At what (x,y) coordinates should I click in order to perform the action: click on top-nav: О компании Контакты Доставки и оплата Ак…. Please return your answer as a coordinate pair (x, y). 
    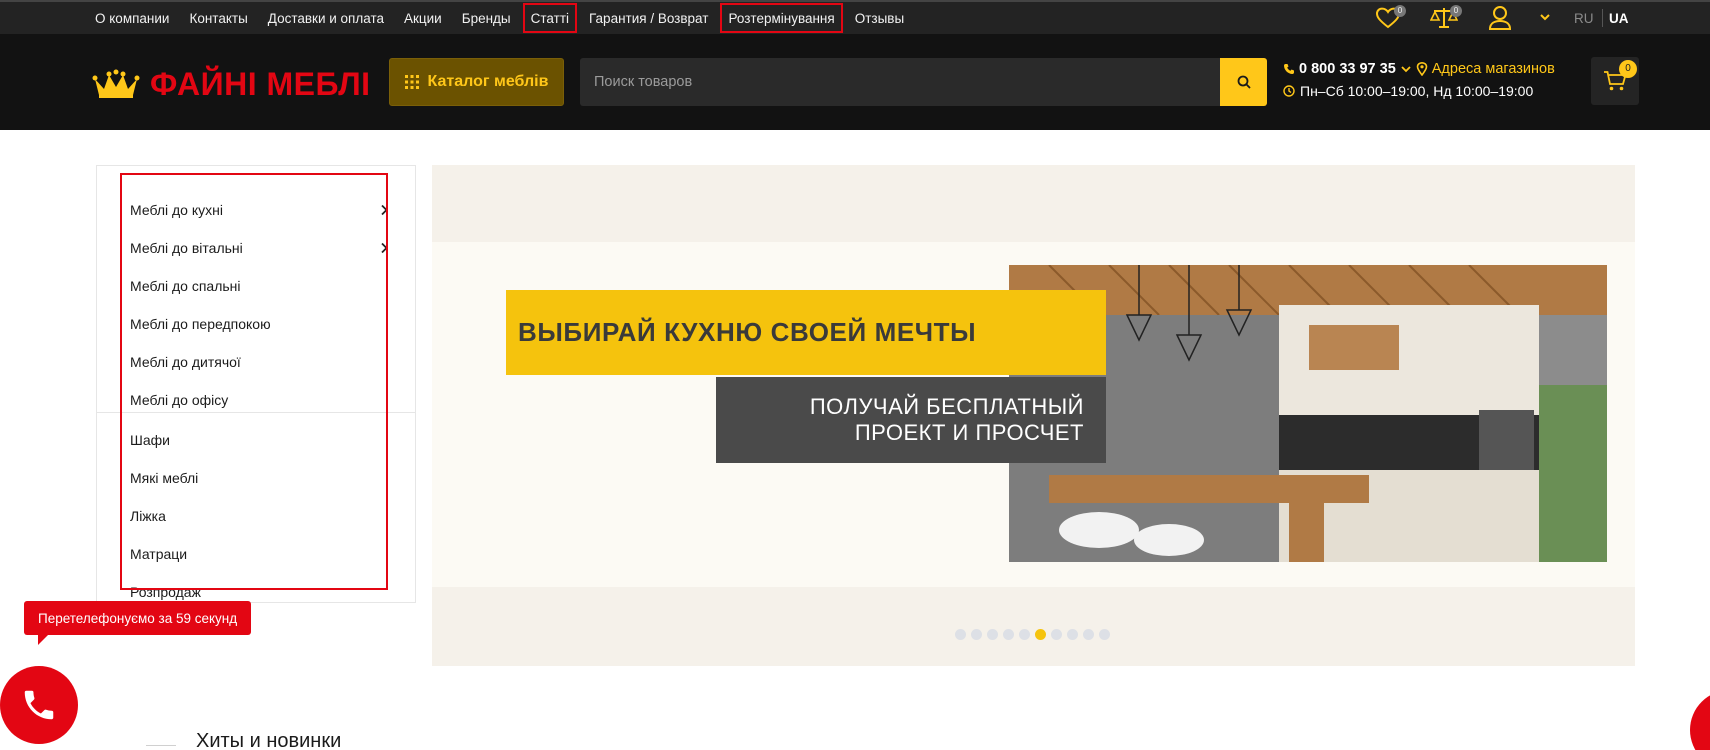
    Looking at the image, I should click on (509, 18).